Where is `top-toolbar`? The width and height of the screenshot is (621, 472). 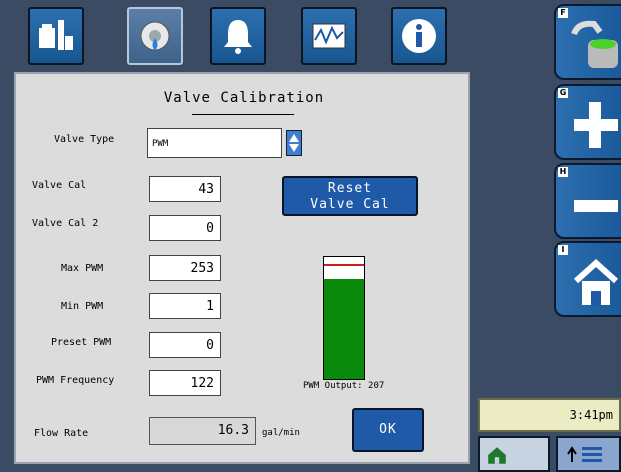 top-toolbar is located at coordinates (238, 35).